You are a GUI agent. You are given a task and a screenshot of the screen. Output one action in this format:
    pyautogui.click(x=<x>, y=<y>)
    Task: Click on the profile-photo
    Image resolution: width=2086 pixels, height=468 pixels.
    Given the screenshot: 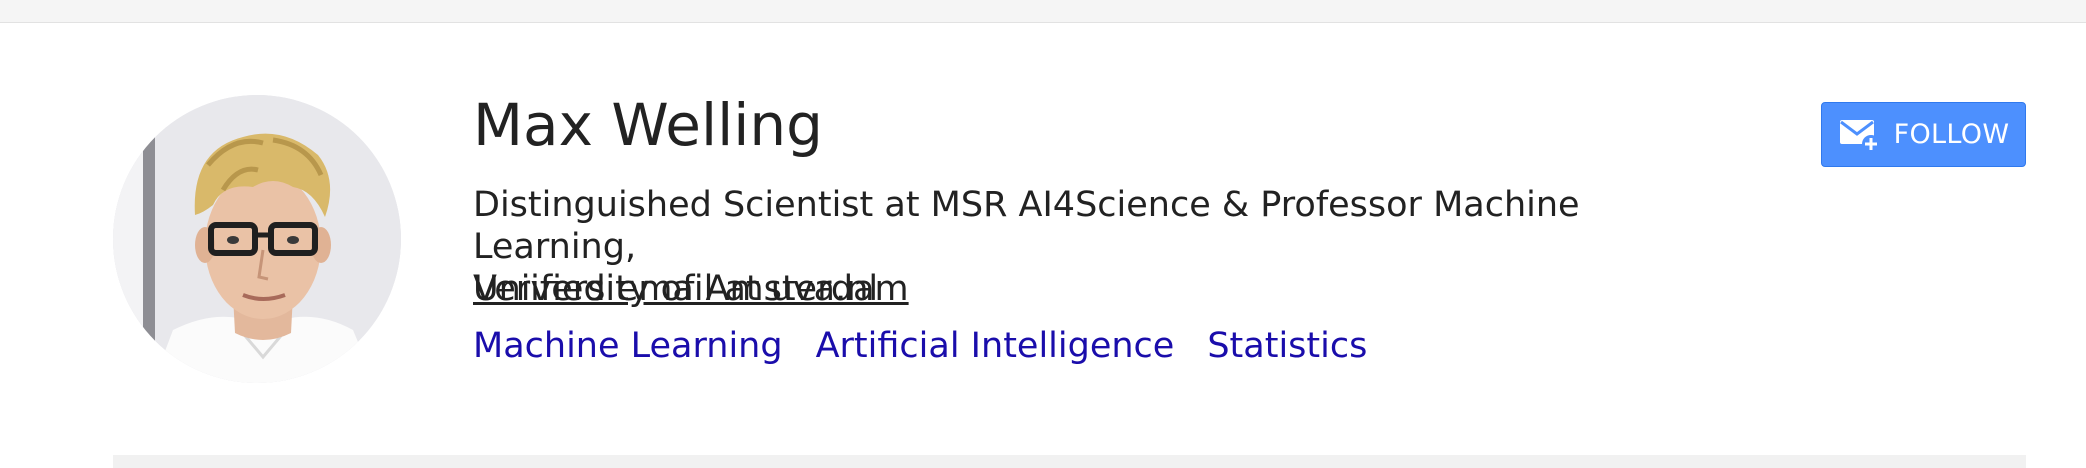 What is the action you would take?
    pyautogui.click(x=257, y=239)
    